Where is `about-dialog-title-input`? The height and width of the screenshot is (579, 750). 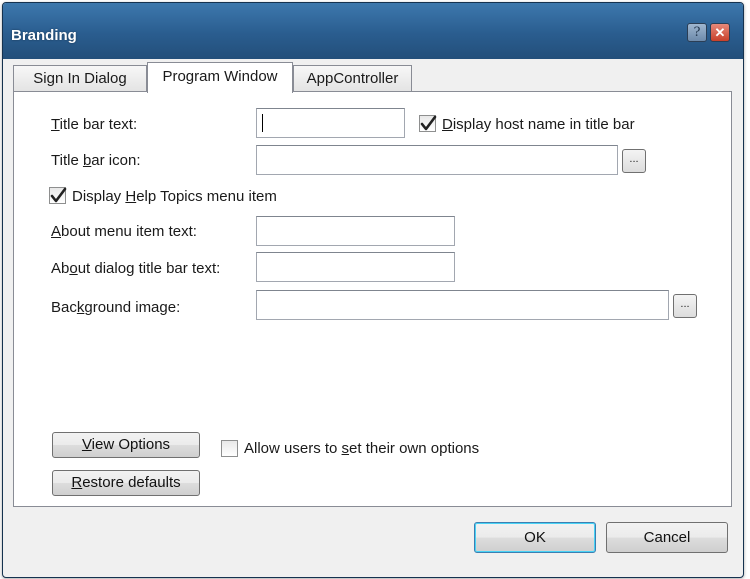 about-dialog-title-input is located at coordinates (355, 267).